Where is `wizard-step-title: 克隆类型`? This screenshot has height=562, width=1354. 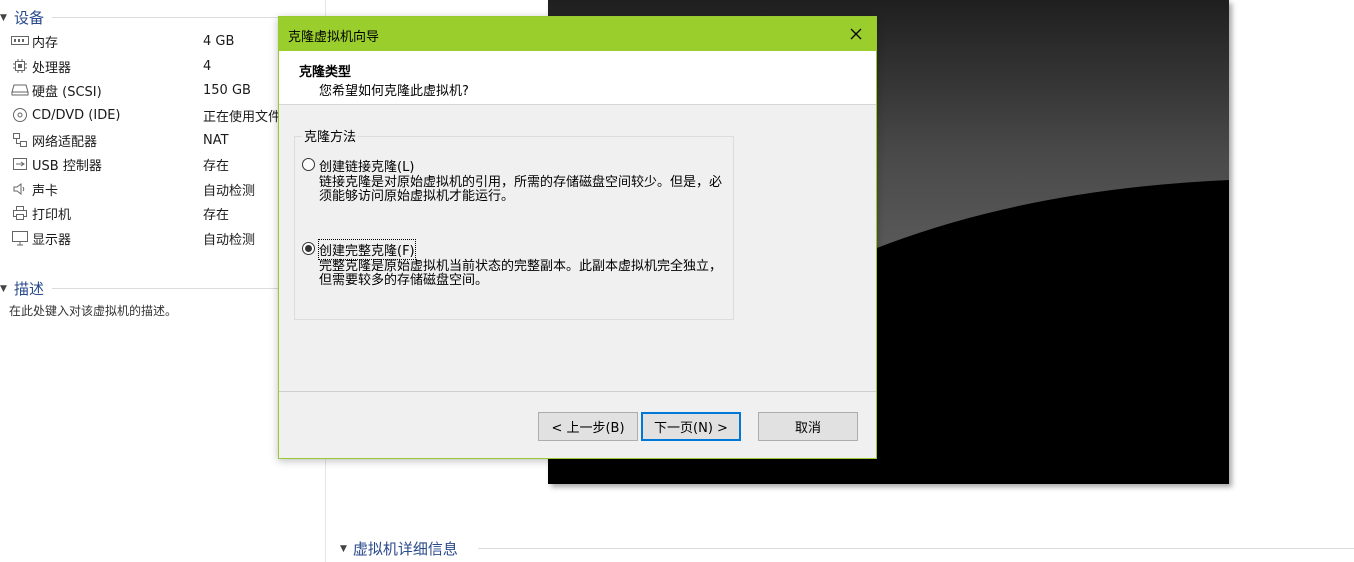
wizard-step-title: 克隆类型 is located at coordinates (325, 72).